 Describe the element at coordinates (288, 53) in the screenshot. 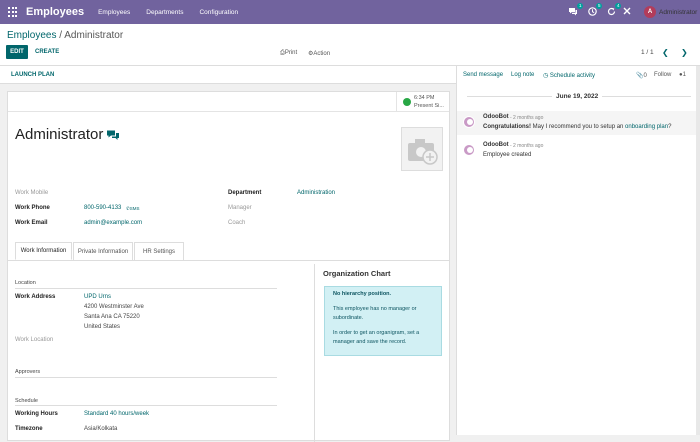

I see `print-menu: ⎙Print` at that location.